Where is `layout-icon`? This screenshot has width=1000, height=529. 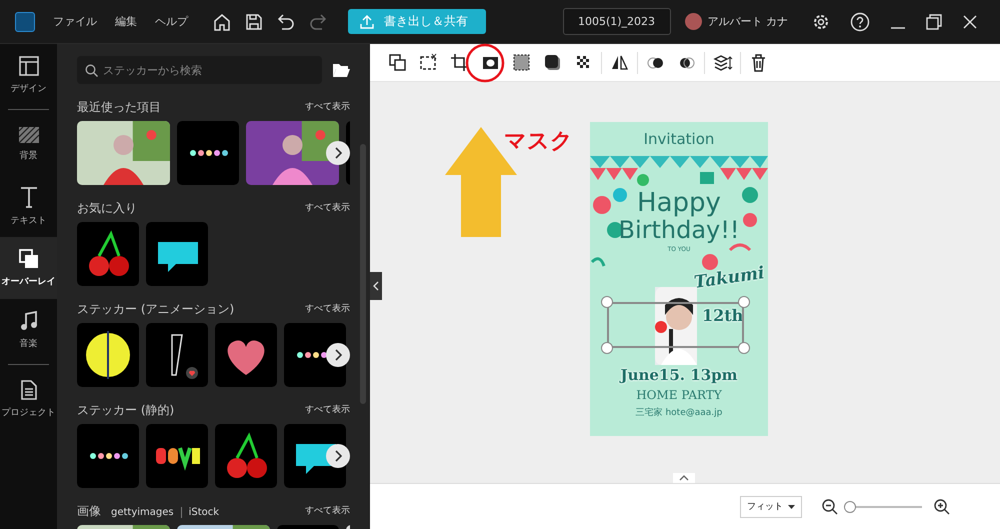
layout-icon is located at coordinates (28, 66).